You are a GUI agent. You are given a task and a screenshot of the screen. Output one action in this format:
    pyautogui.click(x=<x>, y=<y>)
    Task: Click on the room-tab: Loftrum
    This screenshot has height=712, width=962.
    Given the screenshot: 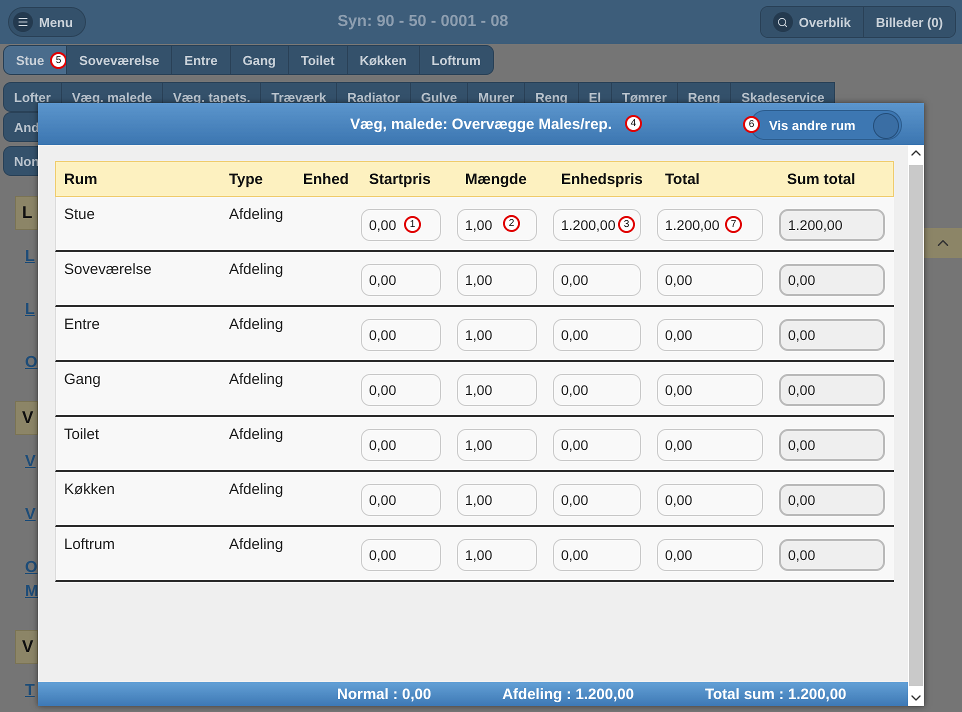 What is the action you would take?
    pyautogui.click(x=456, y=60)
    